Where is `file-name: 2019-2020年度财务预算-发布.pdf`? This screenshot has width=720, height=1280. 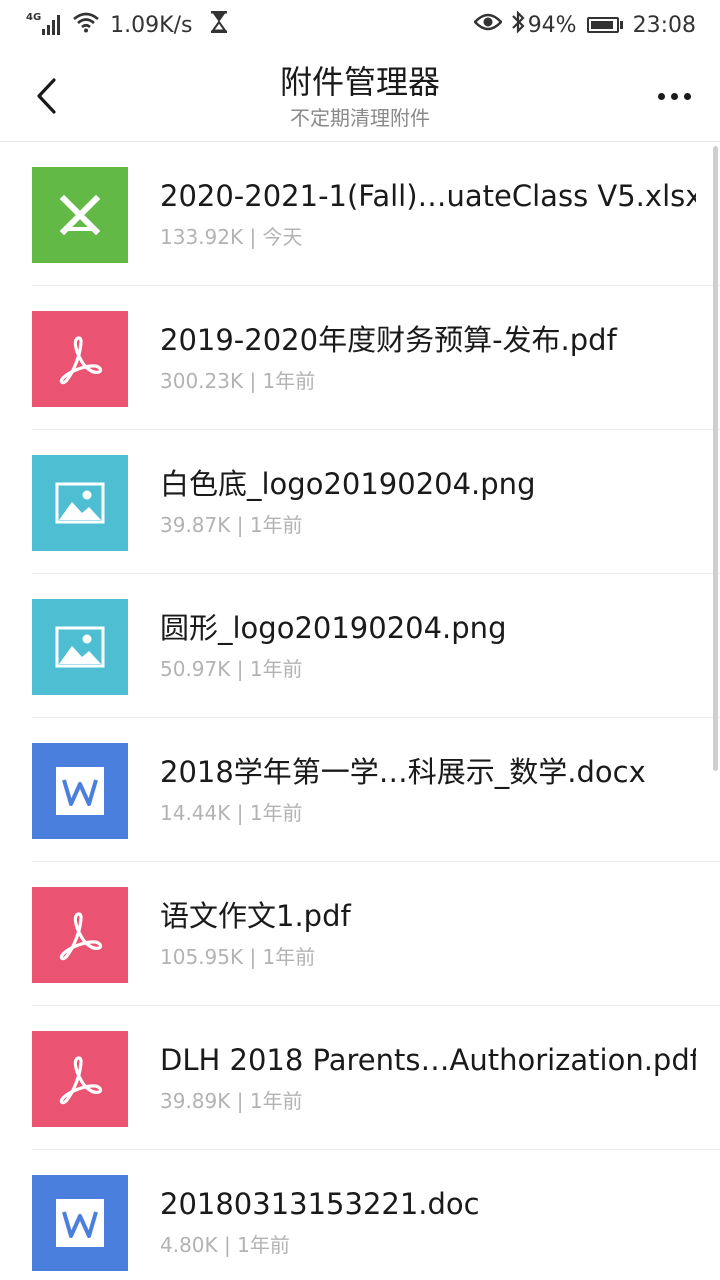 file-name: 2019-2020年度财务预算-发布.pdf is located at coordinates (388, 340).